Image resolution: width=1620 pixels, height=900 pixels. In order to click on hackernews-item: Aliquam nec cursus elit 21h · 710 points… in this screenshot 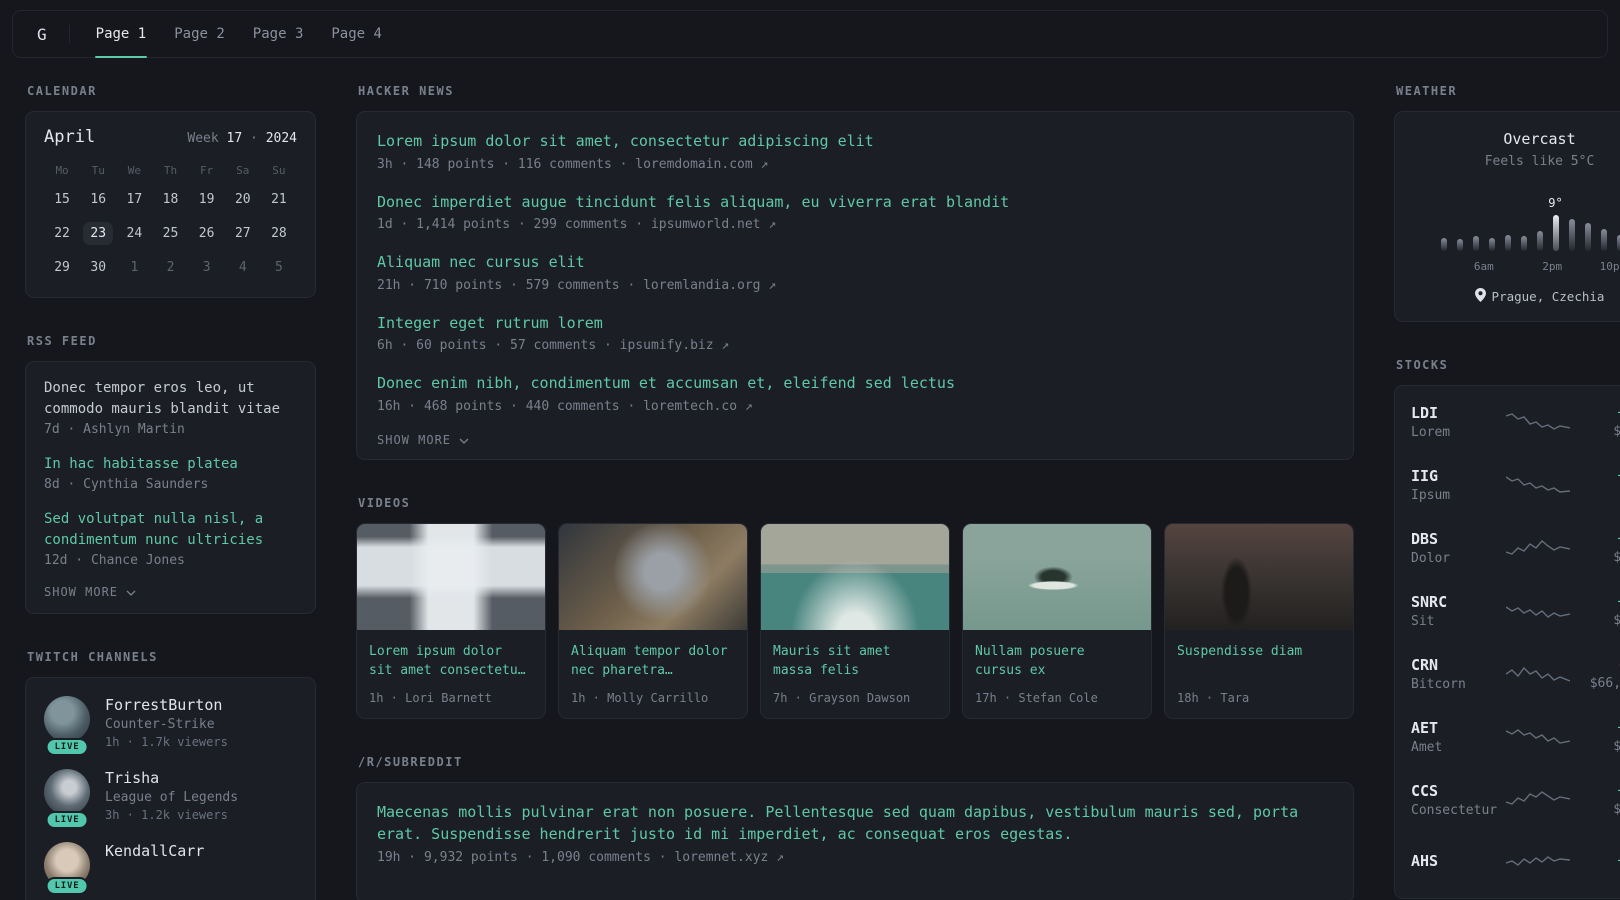, I will do `click(855, 272)`.